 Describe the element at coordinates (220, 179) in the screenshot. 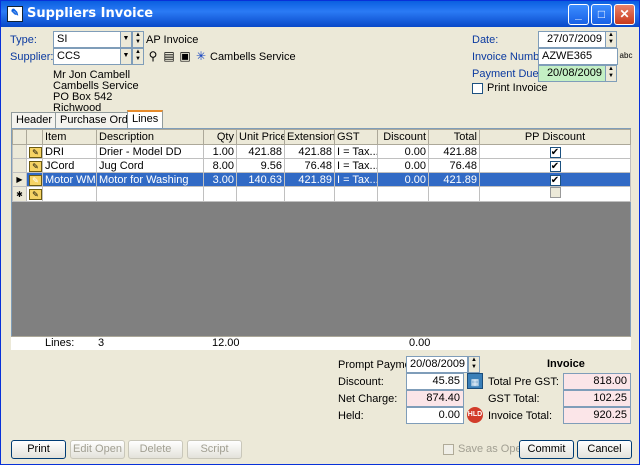

I see `cell-qty: 3.00` at that location.